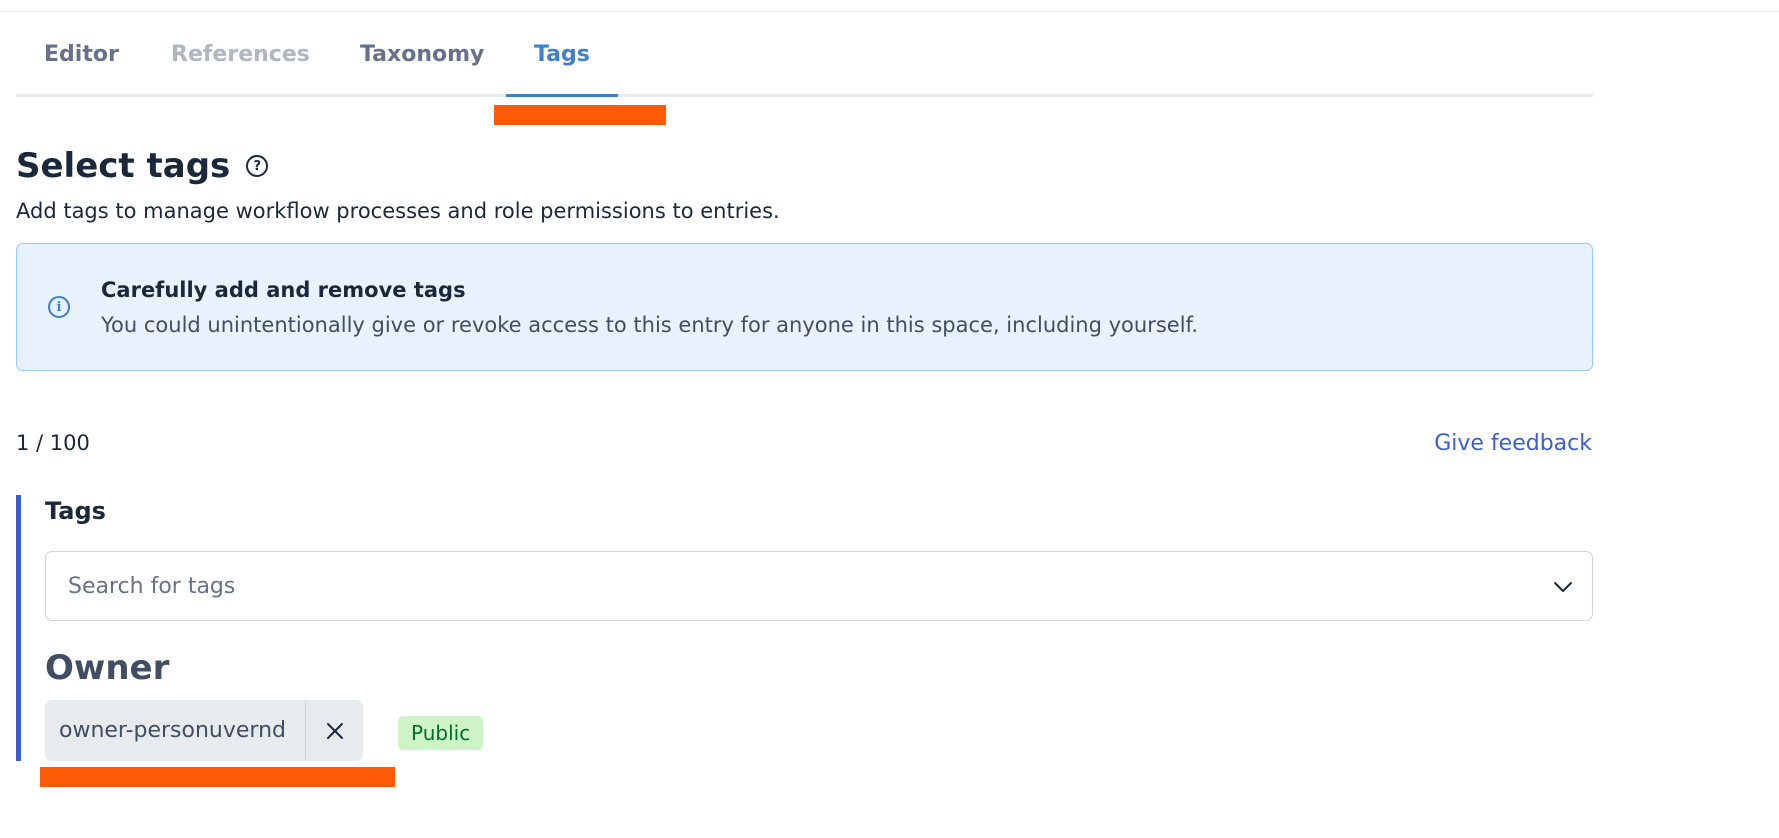 The height and width of the screenshot is (838, 1779). What do you see at coordinates (562, 95) in the screenshot?
I see `active-tab-indicator` at bounding box center [562, 95].